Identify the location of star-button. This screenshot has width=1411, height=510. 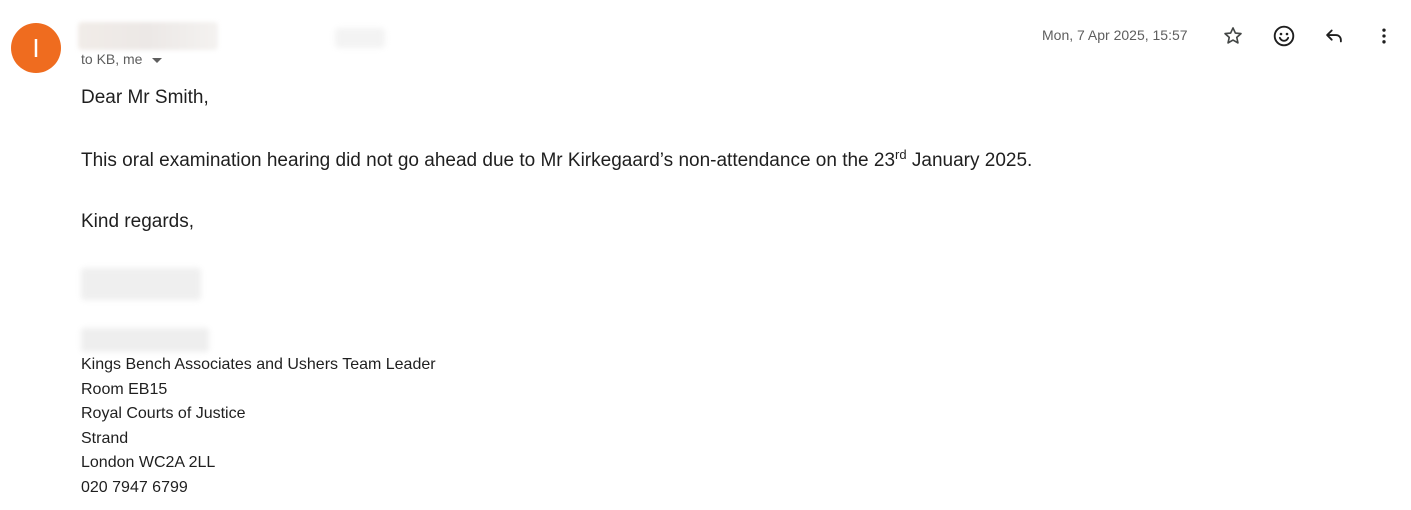
(1233, 36).